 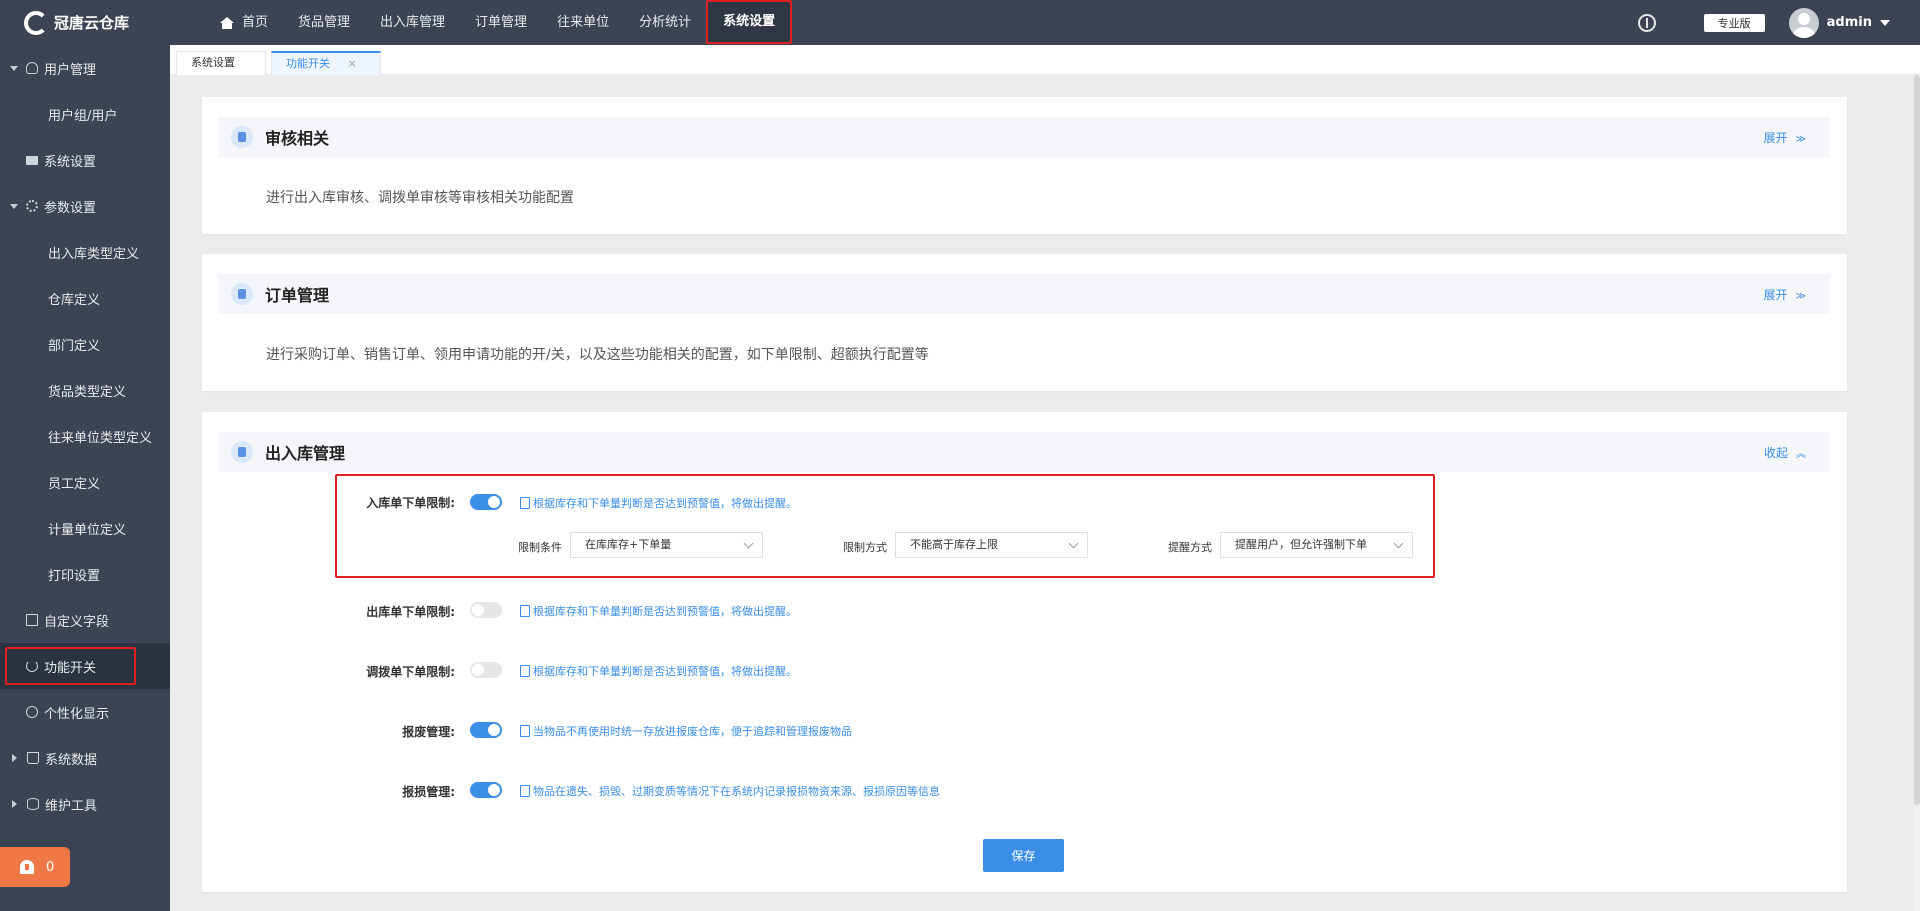 I want to click on topnav-home: 首页, so click(x=244, y=22).